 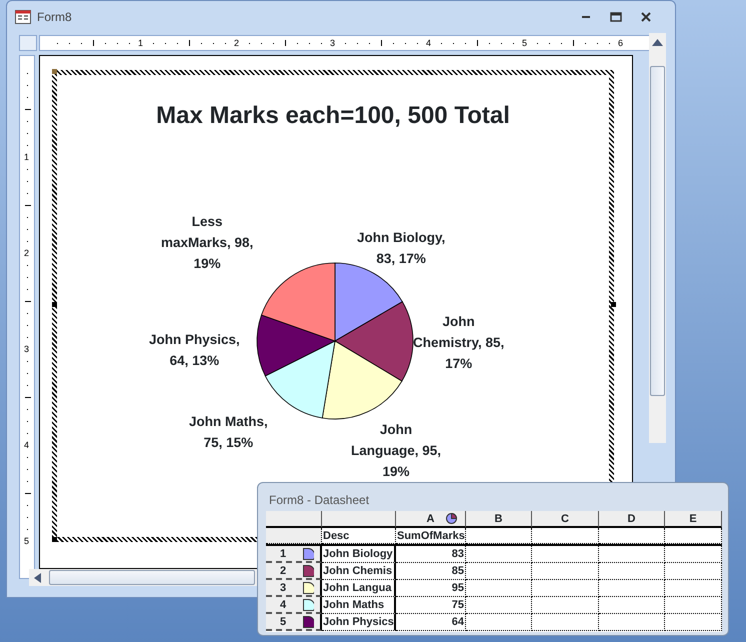 I want to click on horizontal-scrollbar, so click(x=143, y=577).